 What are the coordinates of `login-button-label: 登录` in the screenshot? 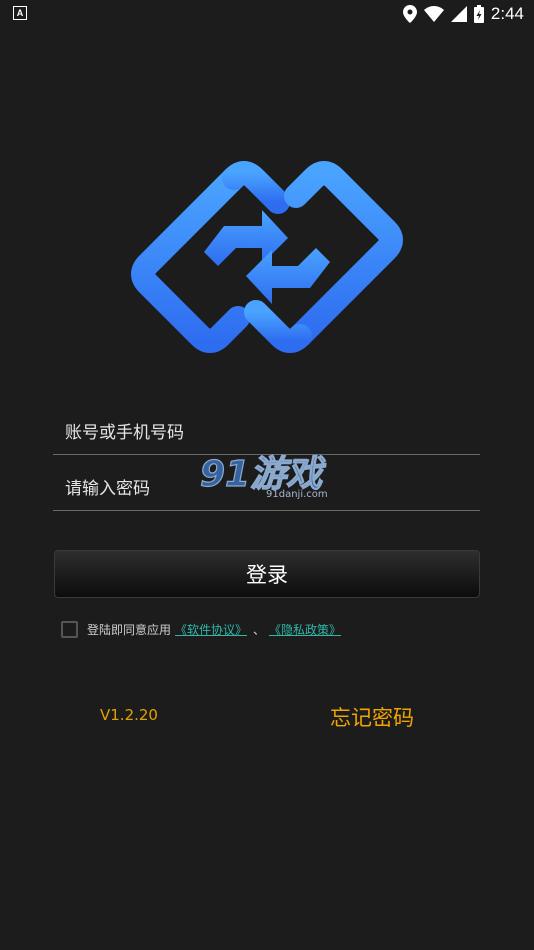 It's located at (267, 575).